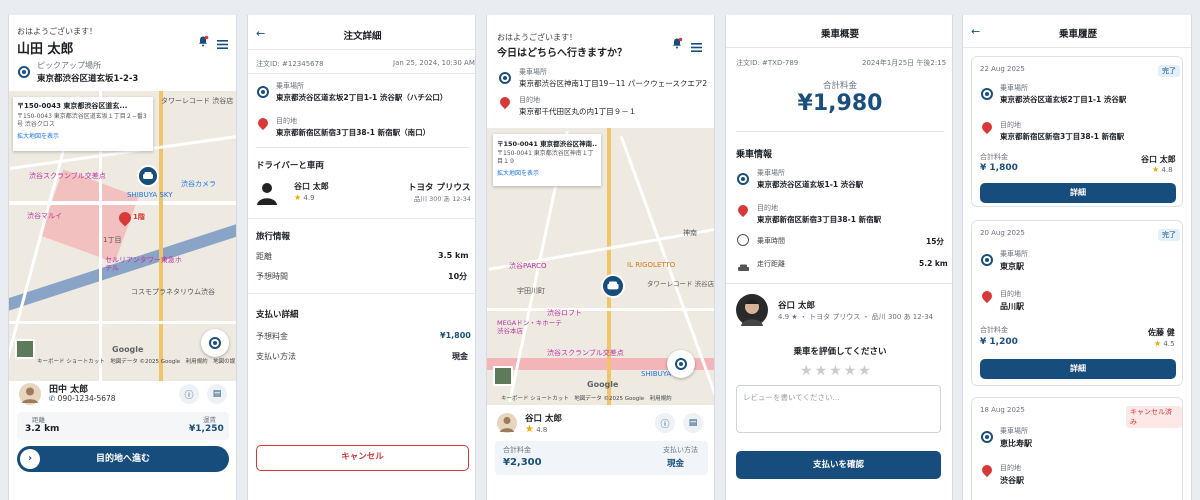  Describe the element at coordinates (197, 101) in the screenshot. I see `map-label-tower: タワーレコード 渋谷店` at that location.